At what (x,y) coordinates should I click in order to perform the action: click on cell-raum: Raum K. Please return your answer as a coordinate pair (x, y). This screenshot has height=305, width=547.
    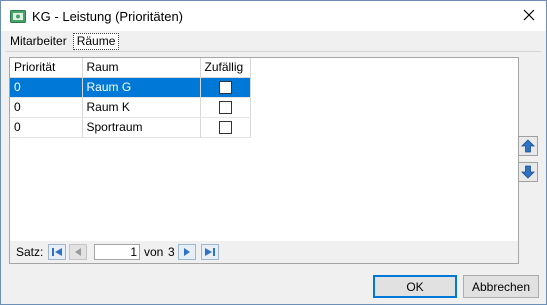
    Looking at the image, I should click on (141, 107).